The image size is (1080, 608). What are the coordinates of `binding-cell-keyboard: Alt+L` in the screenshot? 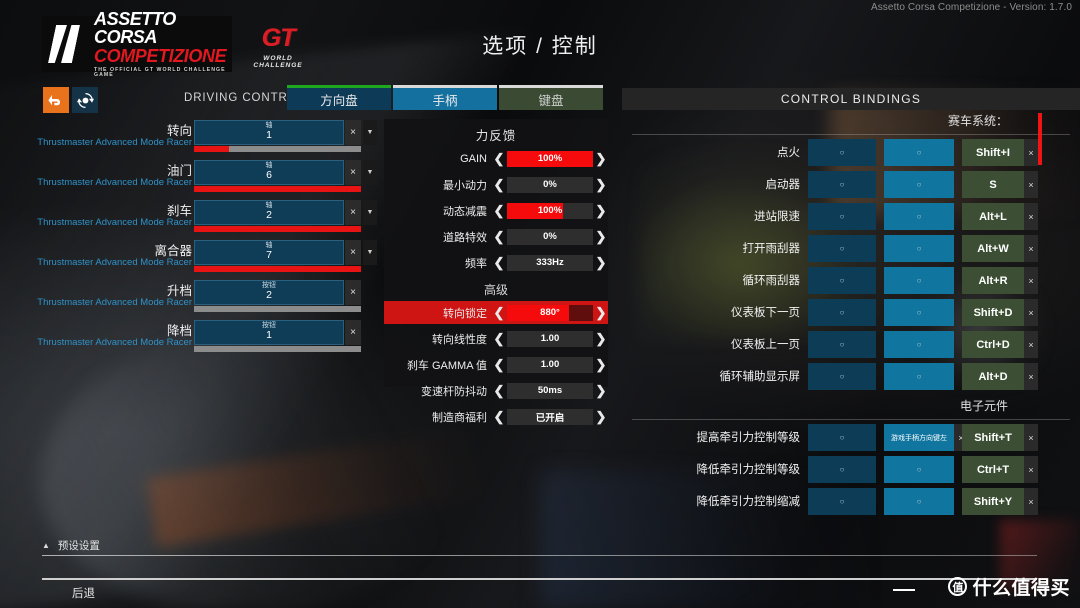 It's located at (993, 216).